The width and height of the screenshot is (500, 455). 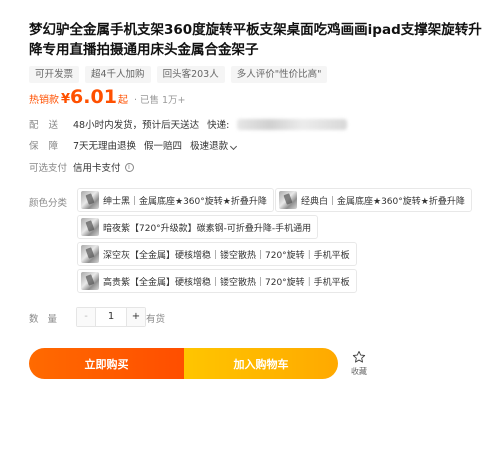 I want to click on quantity-stepper: - 1 +, so click(x=111, y=317).